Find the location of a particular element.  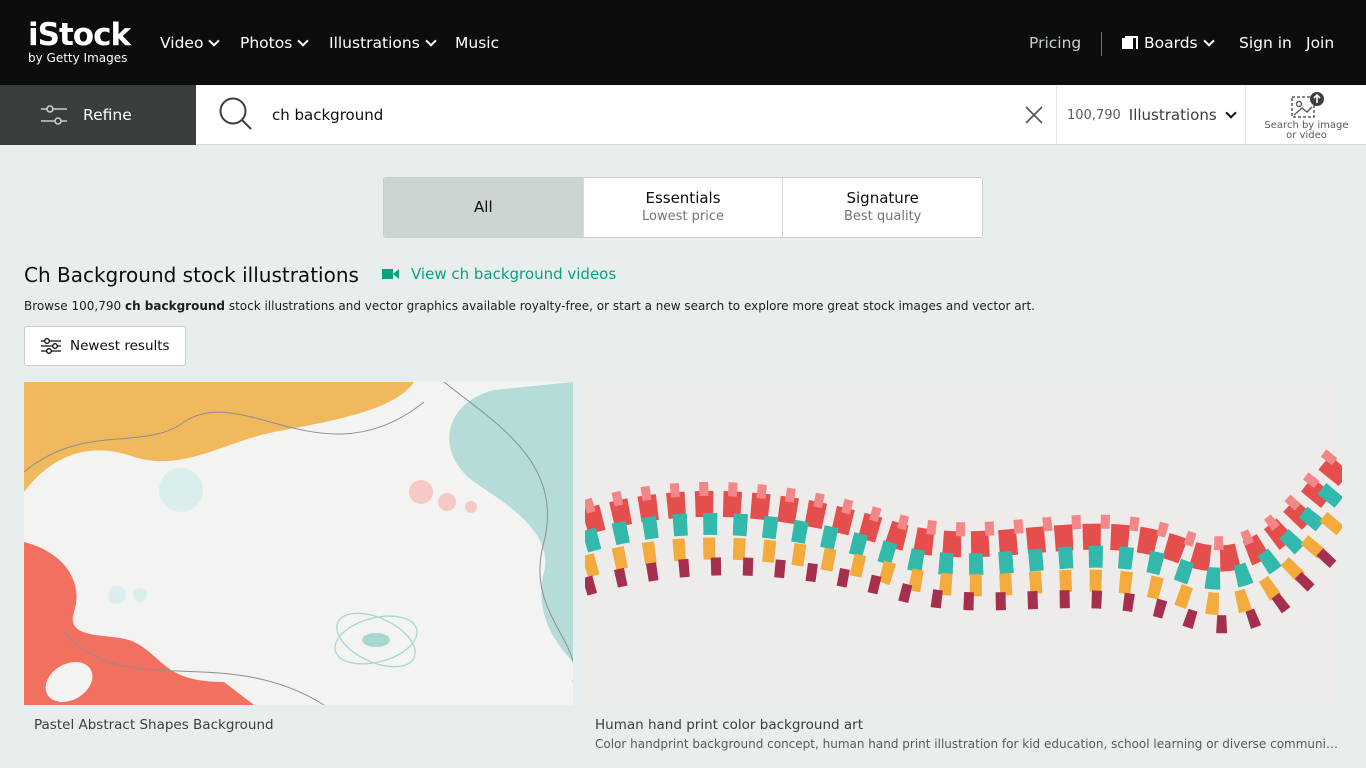

tab-signature-subtitle: Best quality is located at coordinates (882, 216).